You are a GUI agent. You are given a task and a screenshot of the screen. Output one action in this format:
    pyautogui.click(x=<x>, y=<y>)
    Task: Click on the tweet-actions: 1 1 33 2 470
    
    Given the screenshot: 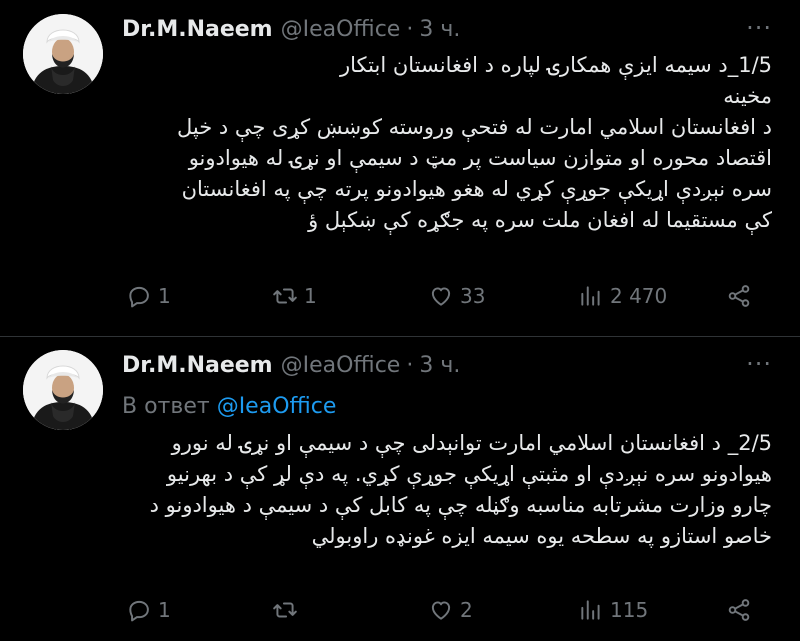 What is the action you would take?
    pyautogui.click(x=442, y=296)
    